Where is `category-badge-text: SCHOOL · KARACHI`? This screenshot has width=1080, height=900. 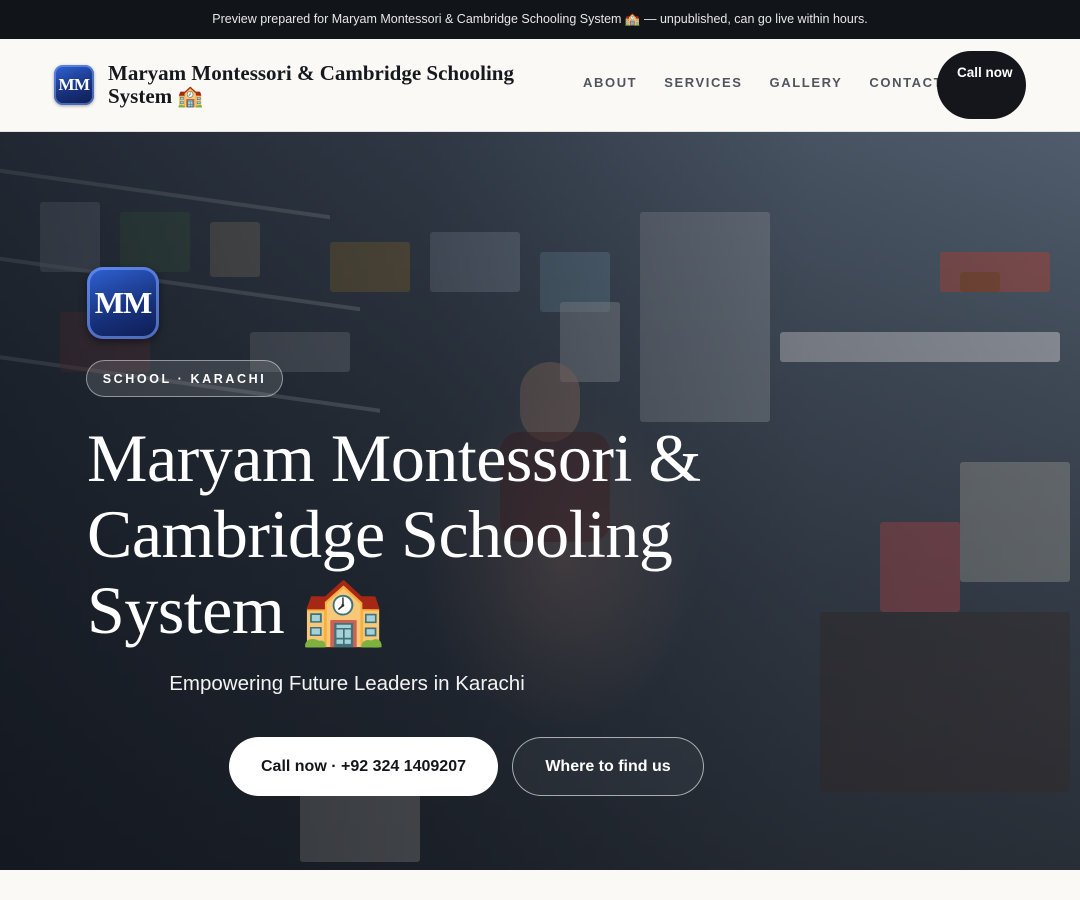 category-badge-text: SCHOOL · KARACHI is located at coordinates (184, 378).